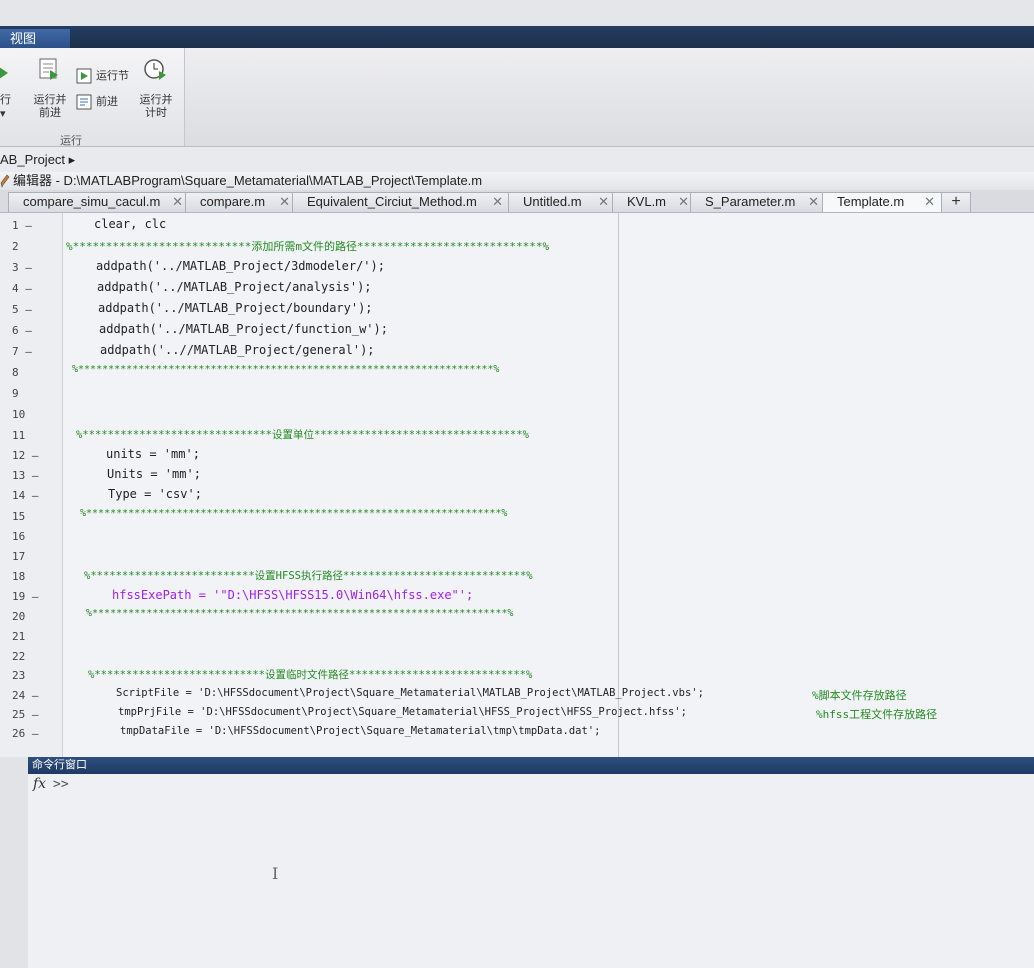 The image size is (1034, 968). What do you see at coordinates (155, 69) in the screenshot?
I see `run-and-time-icon` at bounding box center [155, 69].